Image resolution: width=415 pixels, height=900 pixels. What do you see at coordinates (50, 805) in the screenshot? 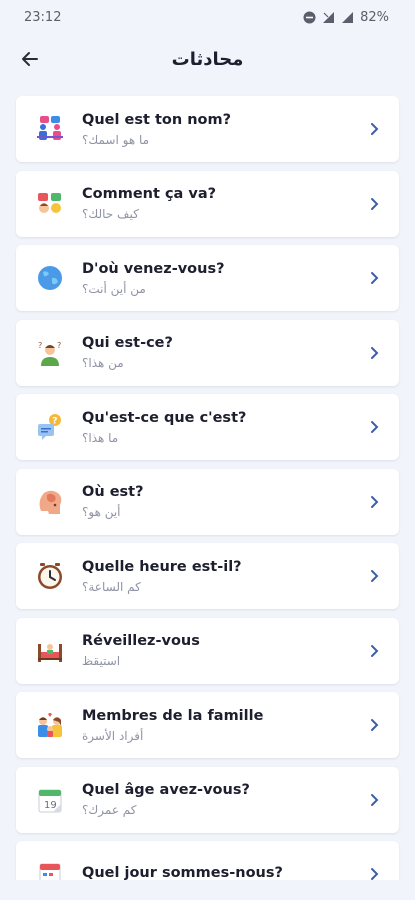
I see `svg-text: 19` at bounding box center [50, 805].